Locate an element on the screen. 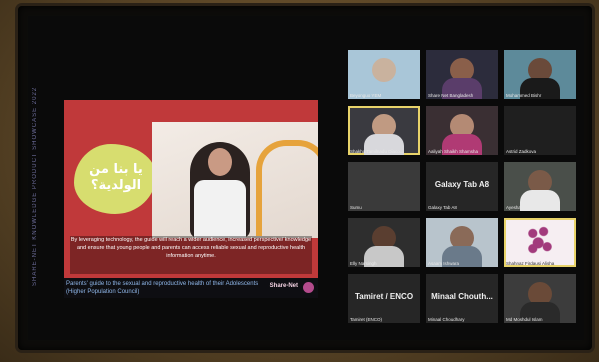 The width and height of the screenshot is (599, 362). participant-display-name: Galaxy Tab A8 is located at coordinates (462, 184).